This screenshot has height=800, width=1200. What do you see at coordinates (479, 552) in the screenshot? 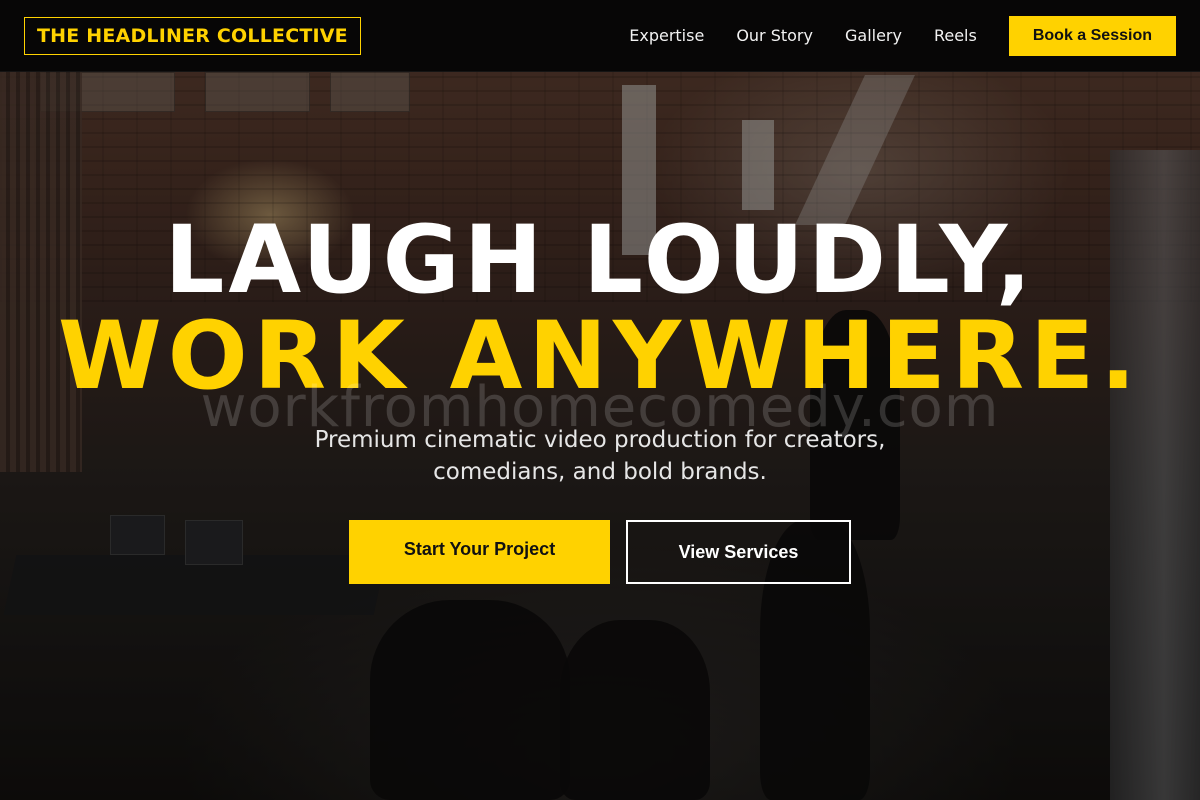
I see `start-project-button: Start Your Project` at bounding box center [479, 552].